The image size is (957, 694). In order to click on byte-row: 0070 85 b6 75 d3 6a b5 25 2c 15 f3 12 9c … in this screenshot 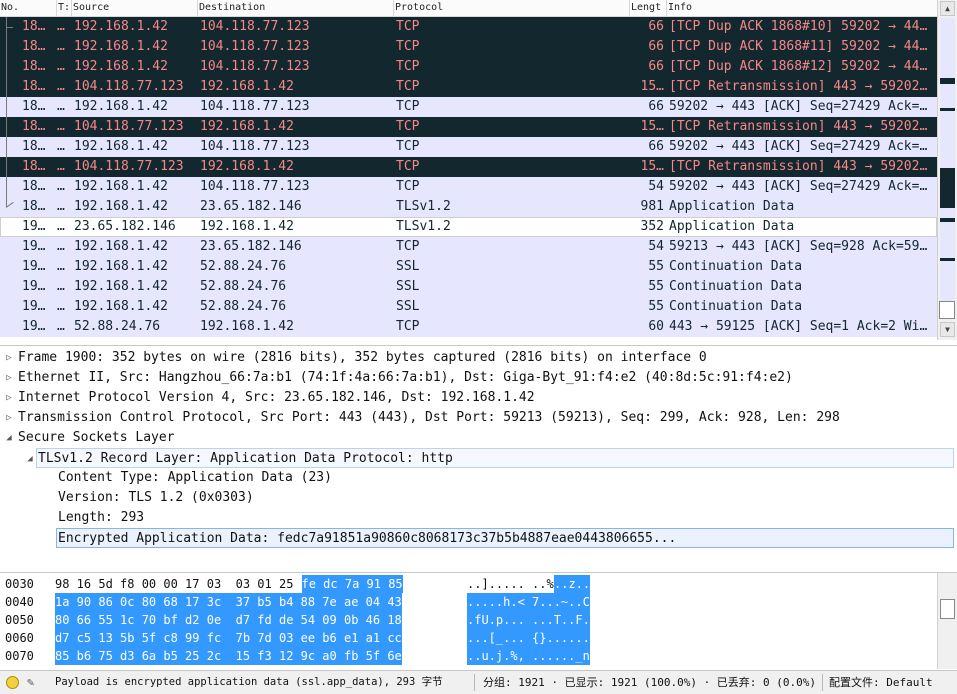, I will do `click(468, 656)`.